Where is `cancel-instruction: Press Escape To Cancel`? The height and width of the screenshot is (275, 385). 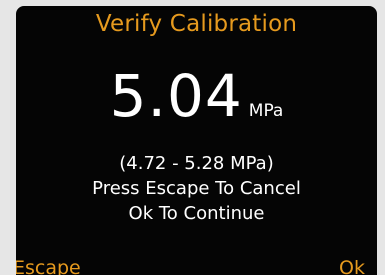
cancel-instruction: Press Escape To Cancel is located at coordinates (196, 188).